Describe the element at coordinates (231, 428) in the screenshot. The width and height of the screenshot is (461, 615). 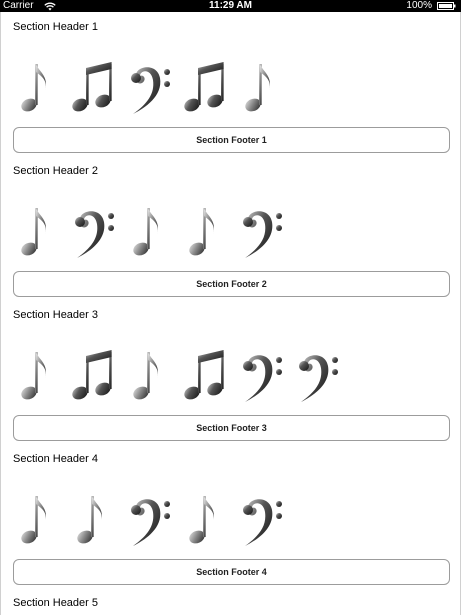
I see `section-footer: Section Footer 3` at that location.